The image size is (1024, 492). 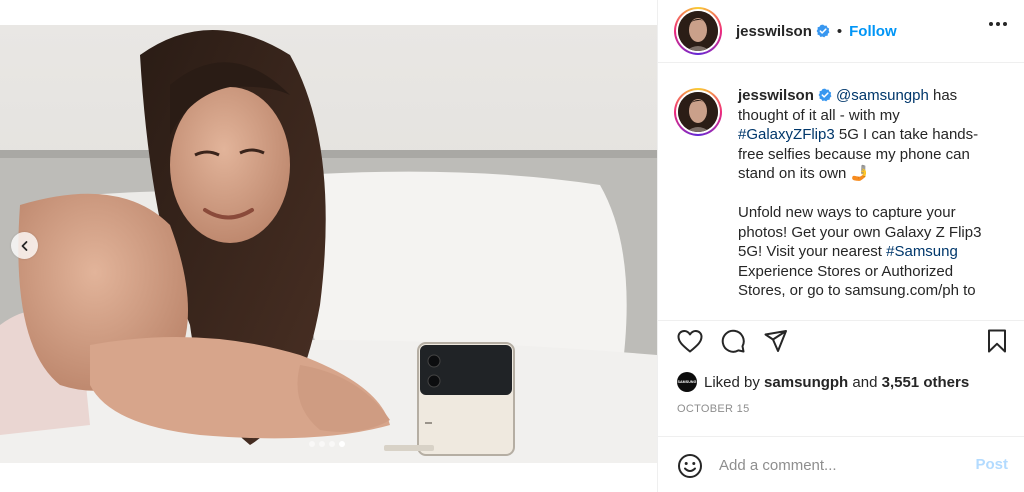 I want to click on hashtag-link: #Samsung, so click(x=922, y=251).